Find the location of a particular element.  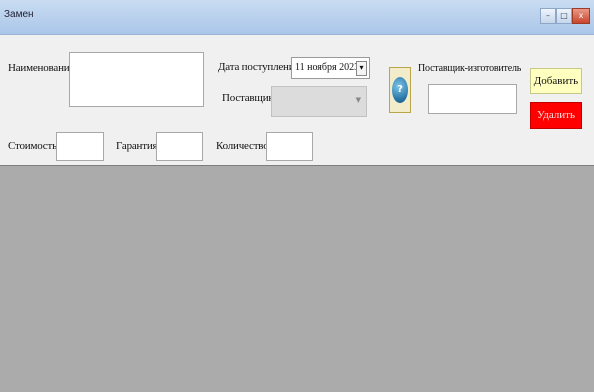

minimize-icon: – is located at coordinates (548, 16).